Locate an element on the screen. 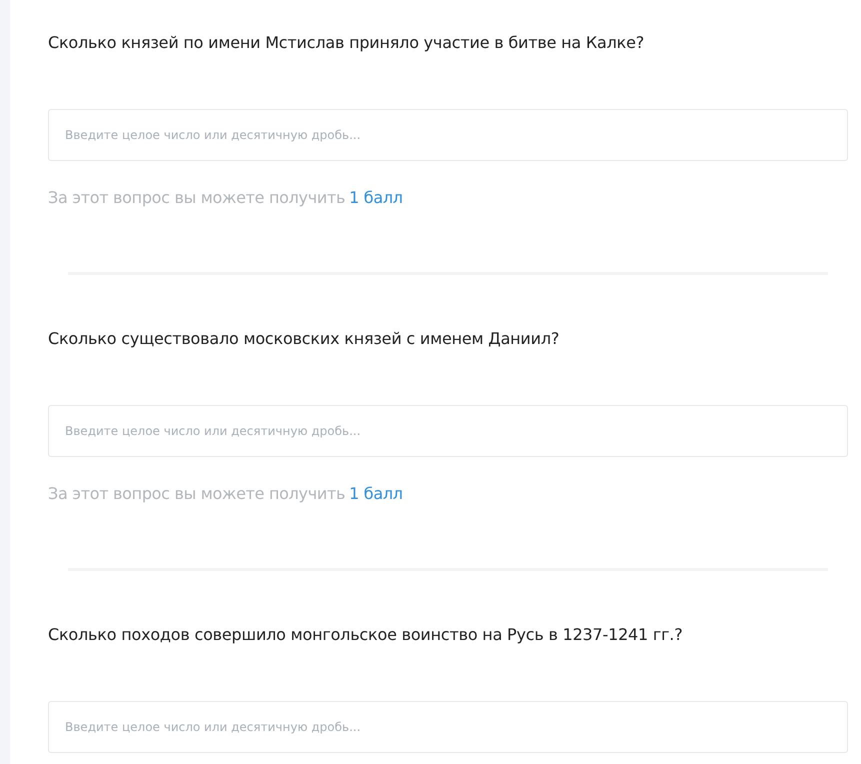 This screenshot has height=764, width=861. question-text: Сколько существовало московских князей с именем Даниил? is located at coordinates (304, 339).